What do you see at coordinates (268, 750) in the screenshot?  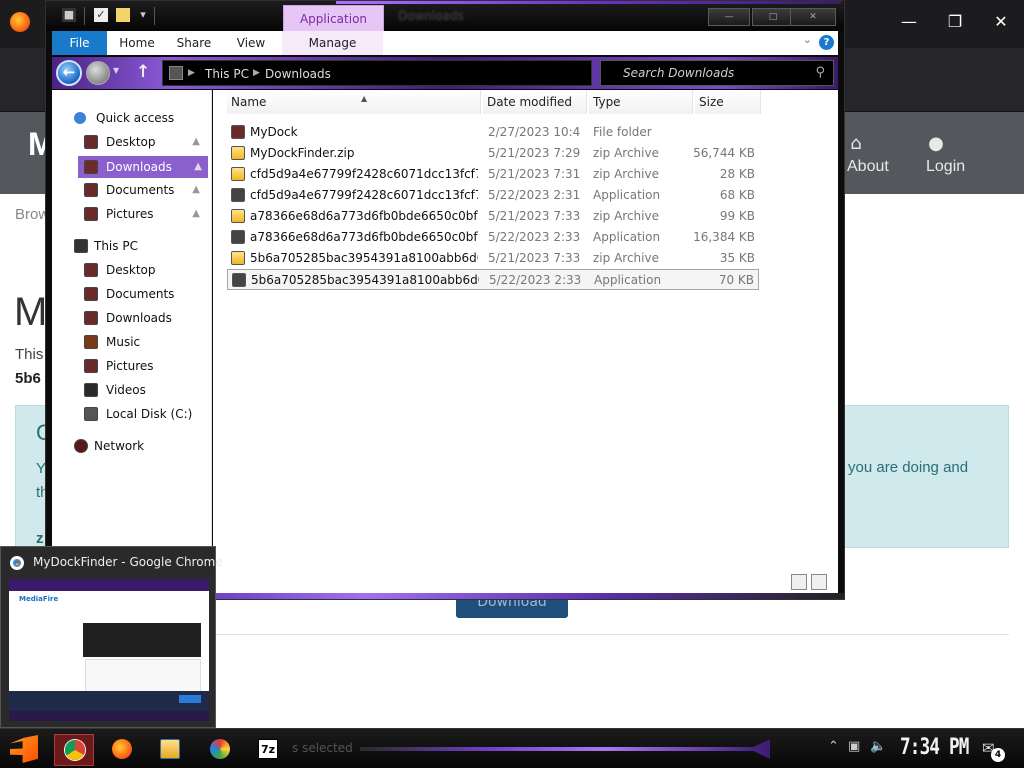 I see `taskbar-7zip: 7z` at bounding box center [268, 750].